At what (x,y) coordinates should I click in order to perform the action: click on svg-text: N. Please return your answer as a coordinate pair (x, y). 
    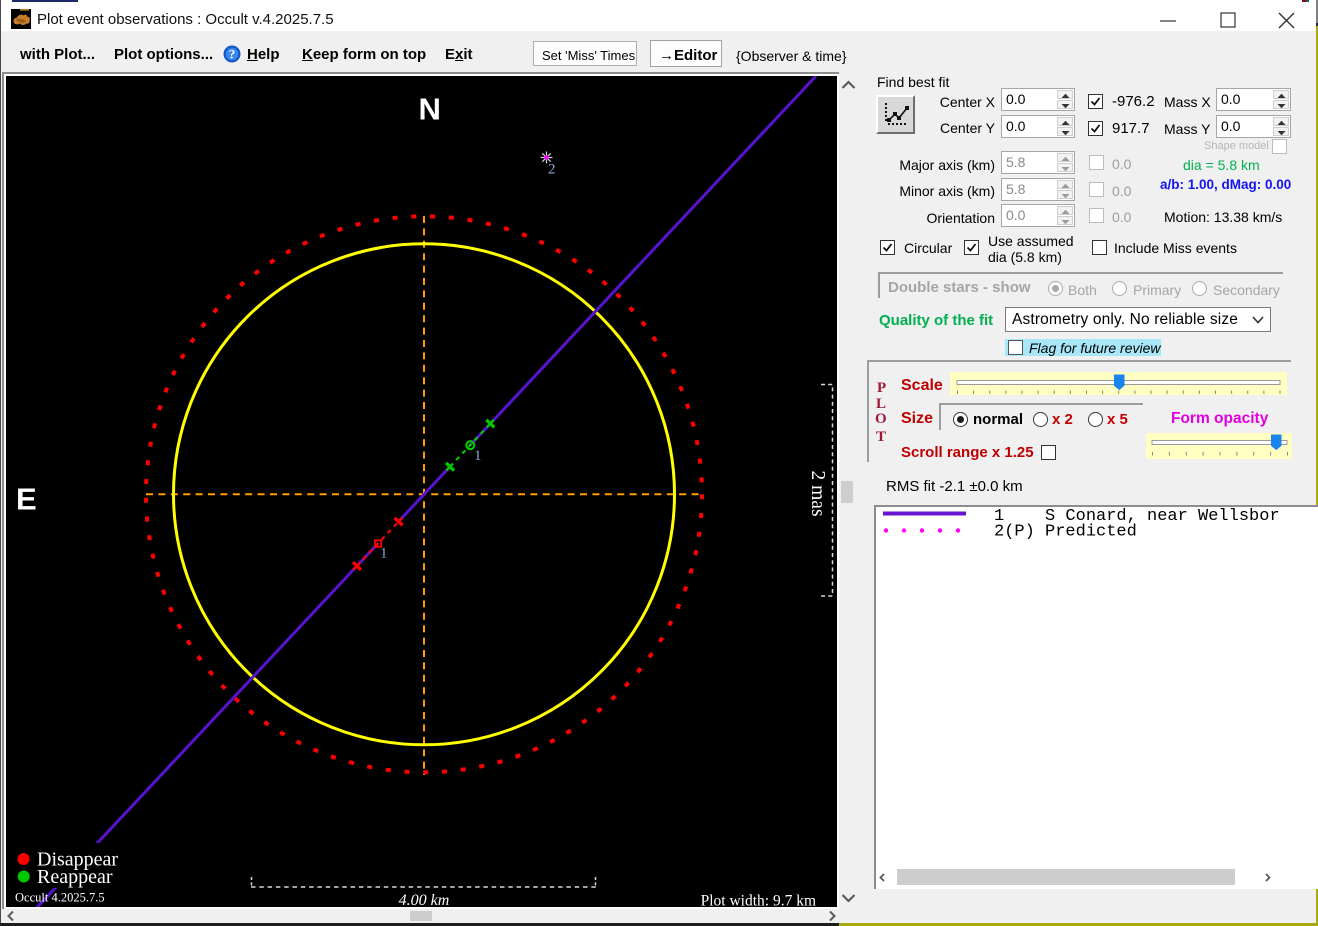
    Looking at the image, I should click on (430, 109).